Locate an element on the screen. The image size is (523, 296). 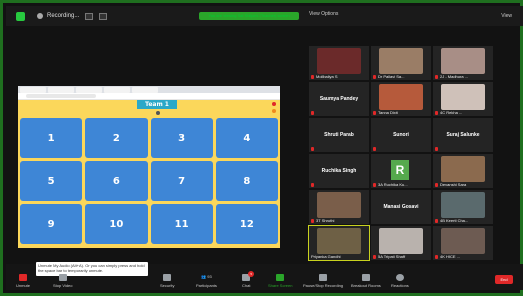
url-field is located at coordinates (61, 96).